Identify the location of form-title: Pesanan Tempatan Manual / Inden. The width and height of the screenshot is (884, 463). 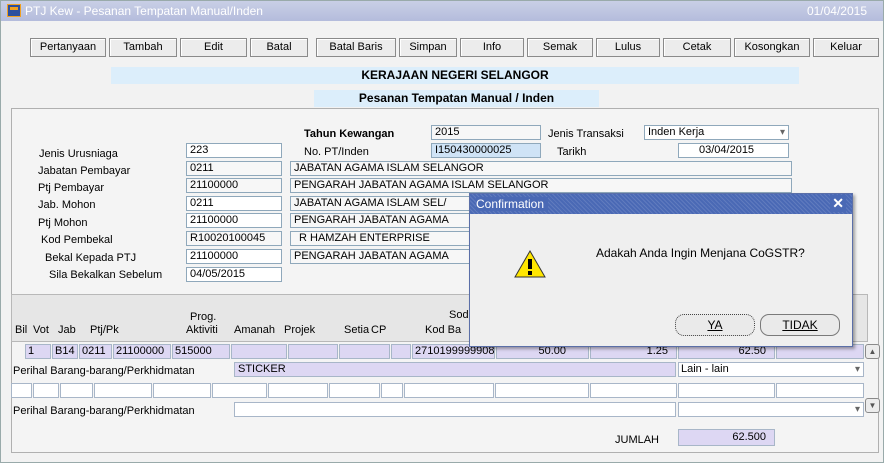
(456, 98).